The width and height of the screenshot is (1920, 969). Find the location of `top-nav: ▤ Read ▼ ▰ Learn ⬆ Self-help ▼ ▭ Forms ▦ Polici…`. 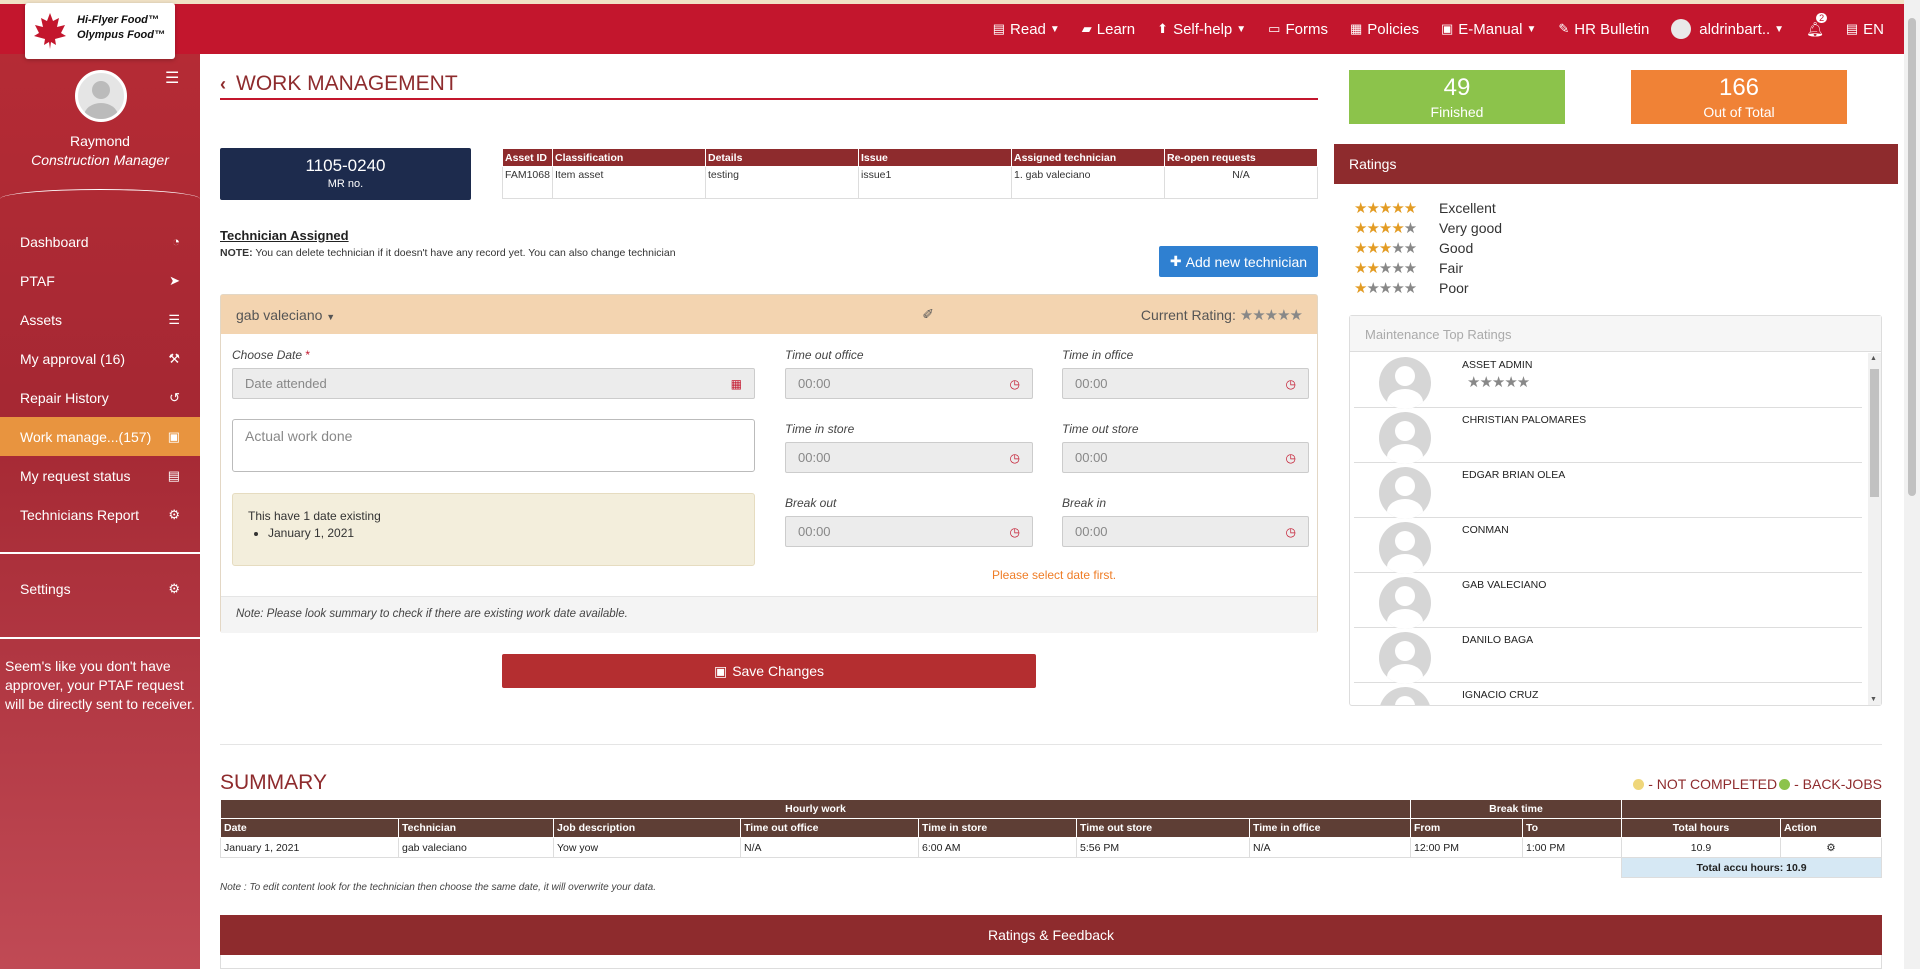

top-nav: ▤ Read ▼ ▰ Learn ⬆ Self-help ▼ ▭ Forms ▦ Polici… is located at coordinates (1437, 29).